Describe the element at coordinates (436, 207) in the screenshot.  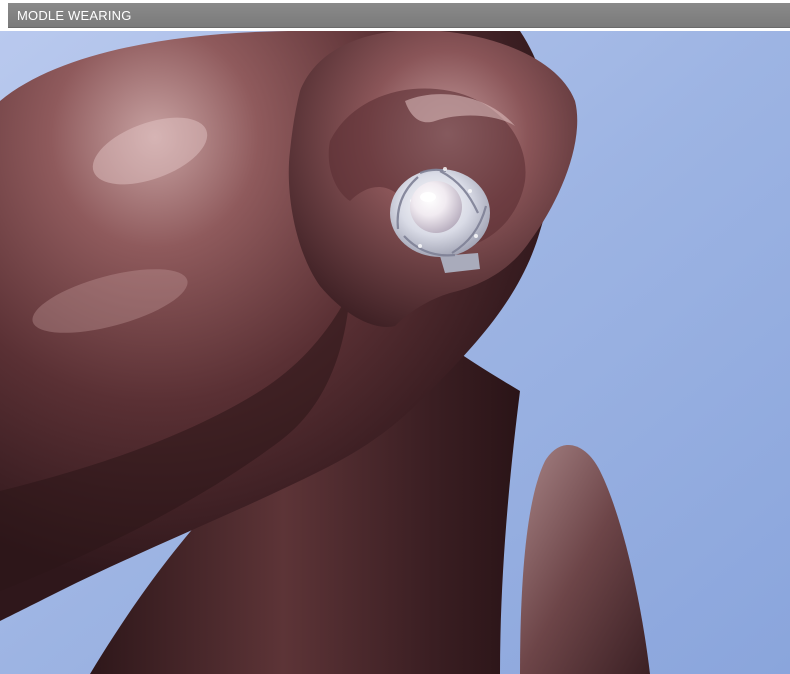
I see `earring-pearl` at that location.